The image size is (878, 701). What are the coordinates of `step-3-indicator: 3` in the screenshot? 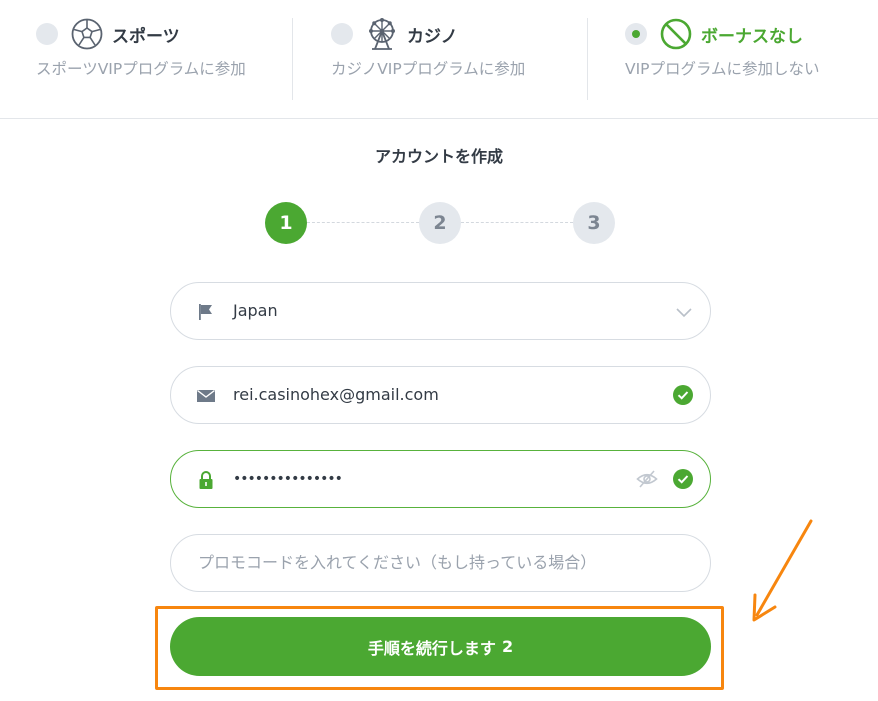 It's located at (594, 223).